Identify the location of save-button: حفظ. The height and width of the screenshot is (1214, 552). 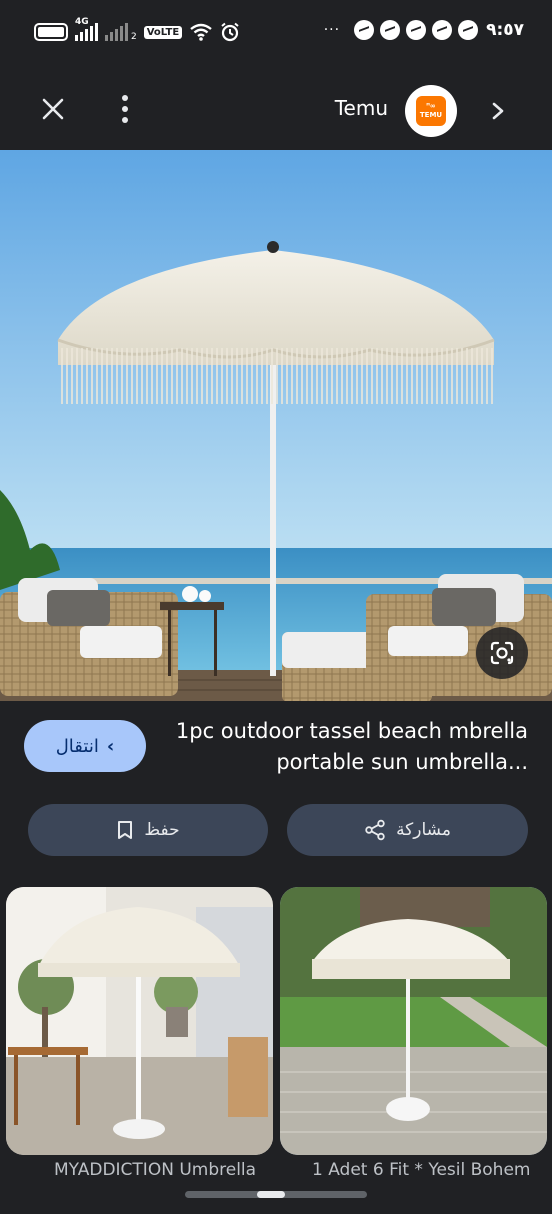
(148, 830).